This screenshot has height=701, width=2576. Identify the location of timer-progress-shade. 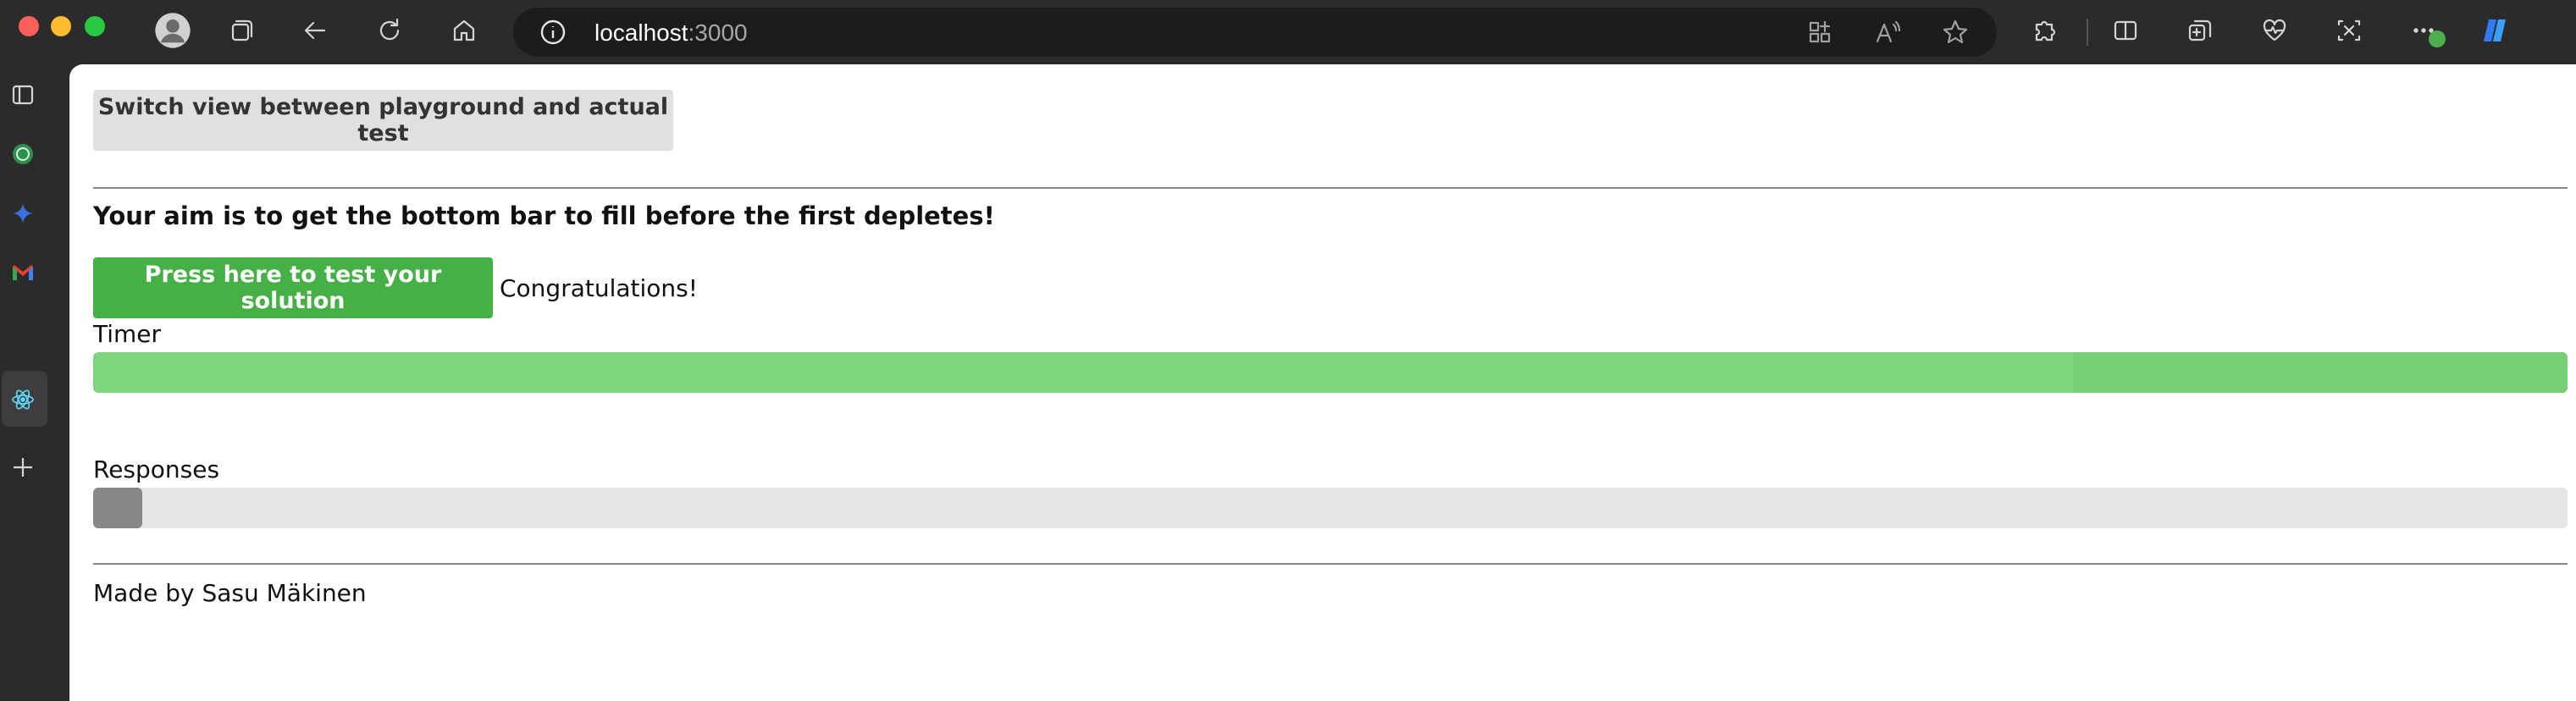
(2320, 372).